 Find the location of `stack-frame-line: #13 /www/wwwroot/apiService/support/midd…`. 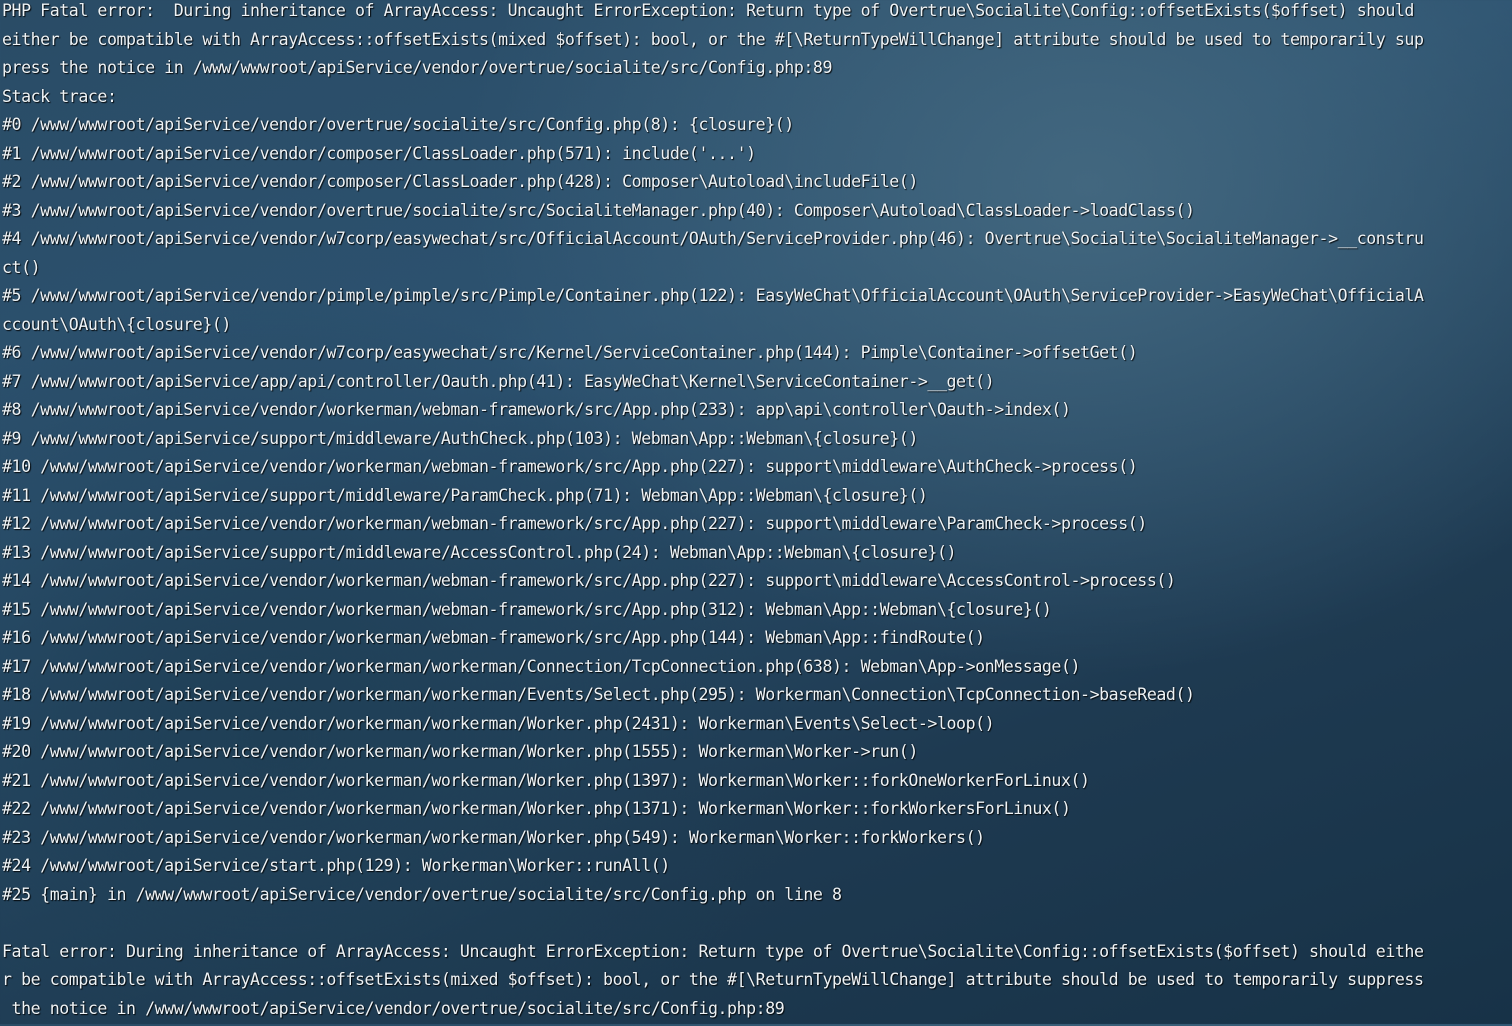

stack-frame-line: #13 /www/wwwroot/apiService/support/midd… is located at coordinates (757, 556).